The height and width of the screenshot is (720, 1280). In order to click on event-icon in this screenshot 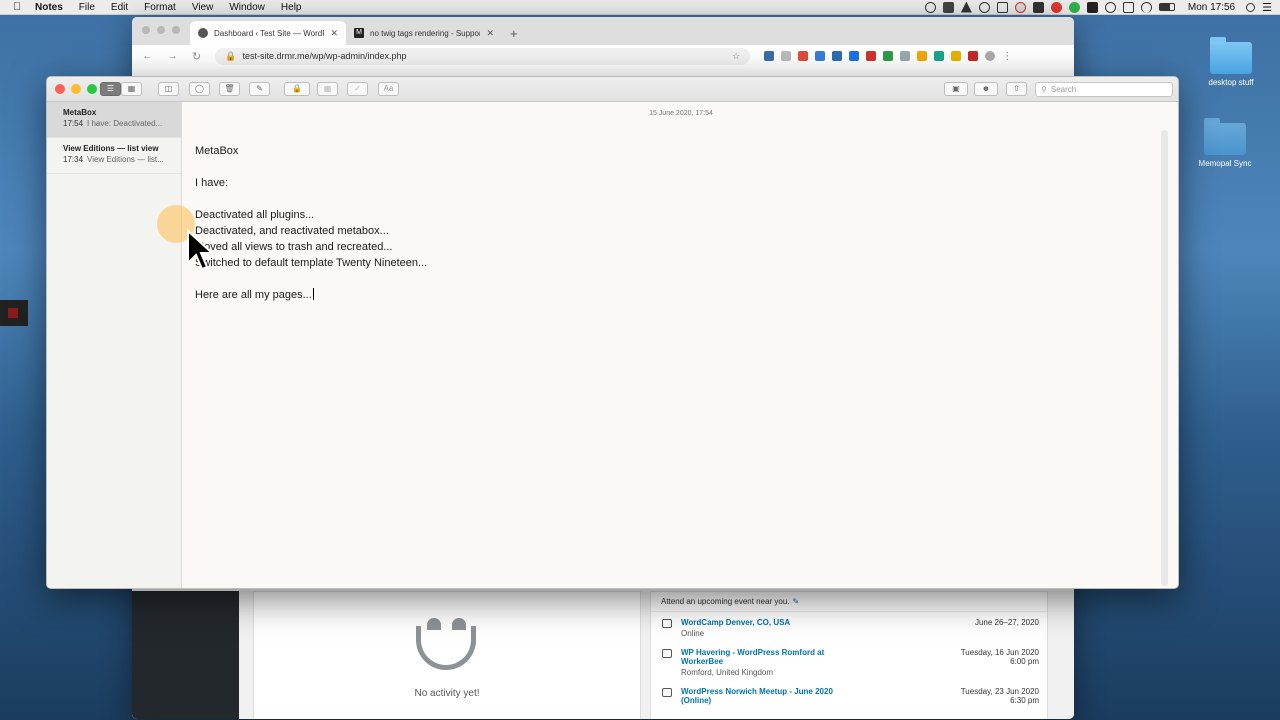, I will do `click(667, 623)`.